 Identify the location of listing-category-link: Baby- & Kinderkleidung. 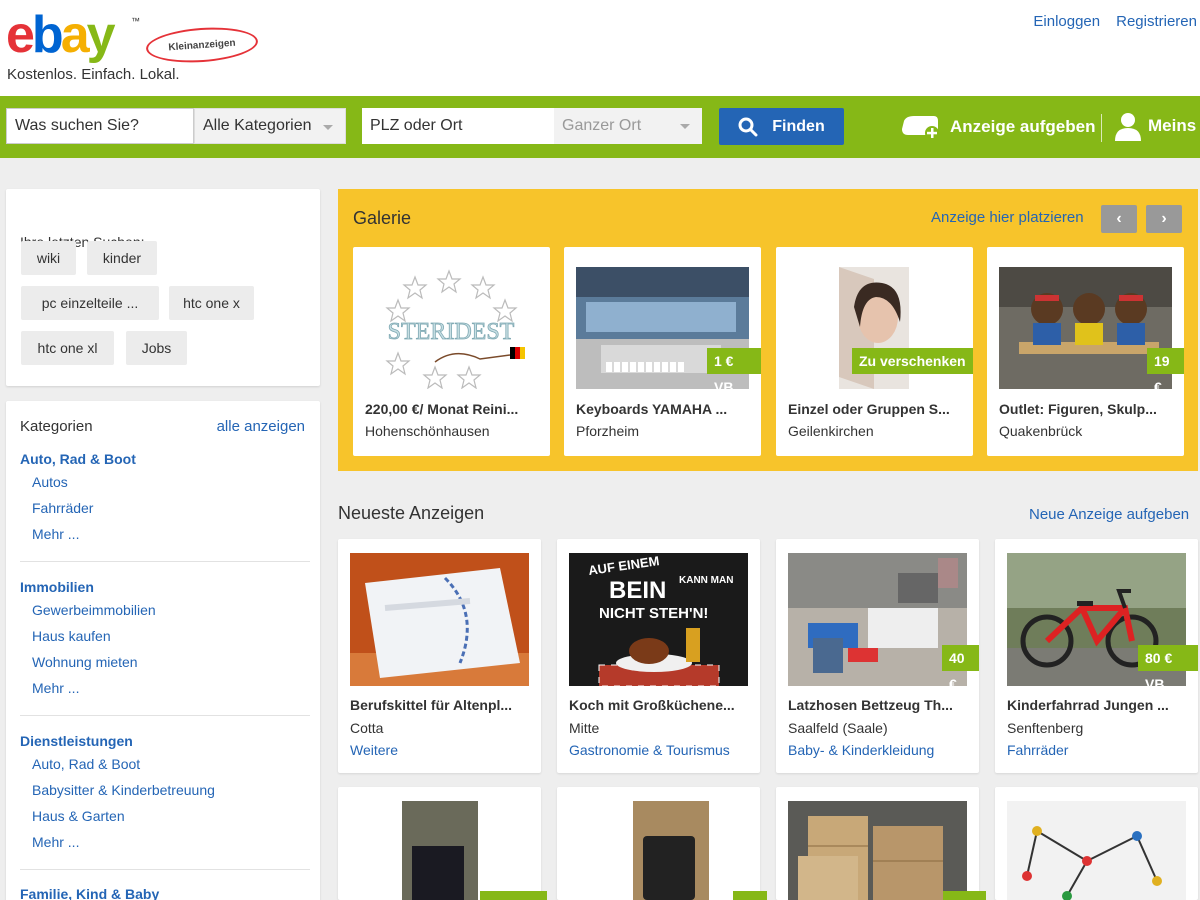
(861, 750).